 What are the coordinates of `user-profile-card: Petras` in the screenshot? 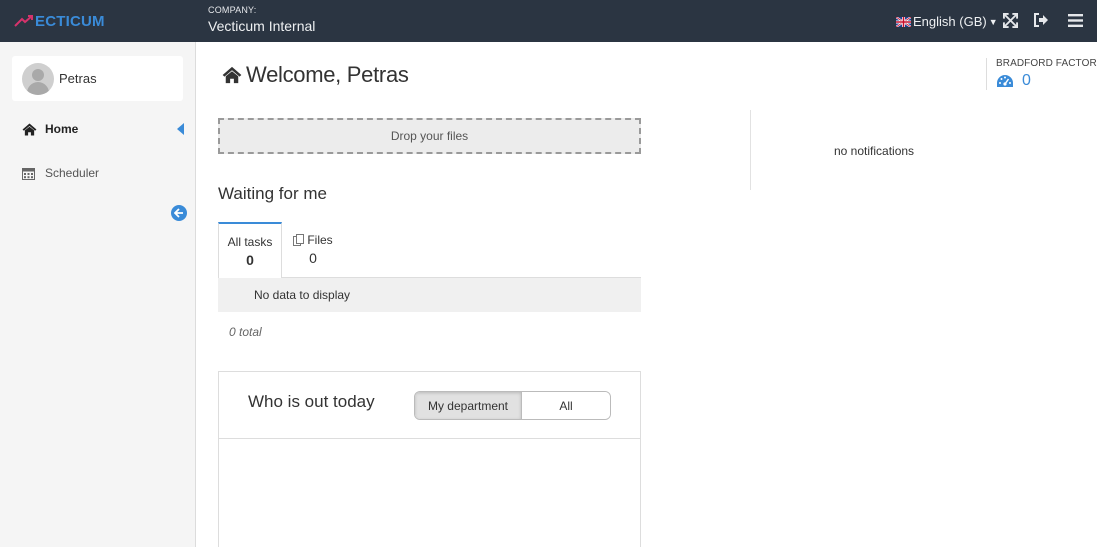 It's located at (97, 78).